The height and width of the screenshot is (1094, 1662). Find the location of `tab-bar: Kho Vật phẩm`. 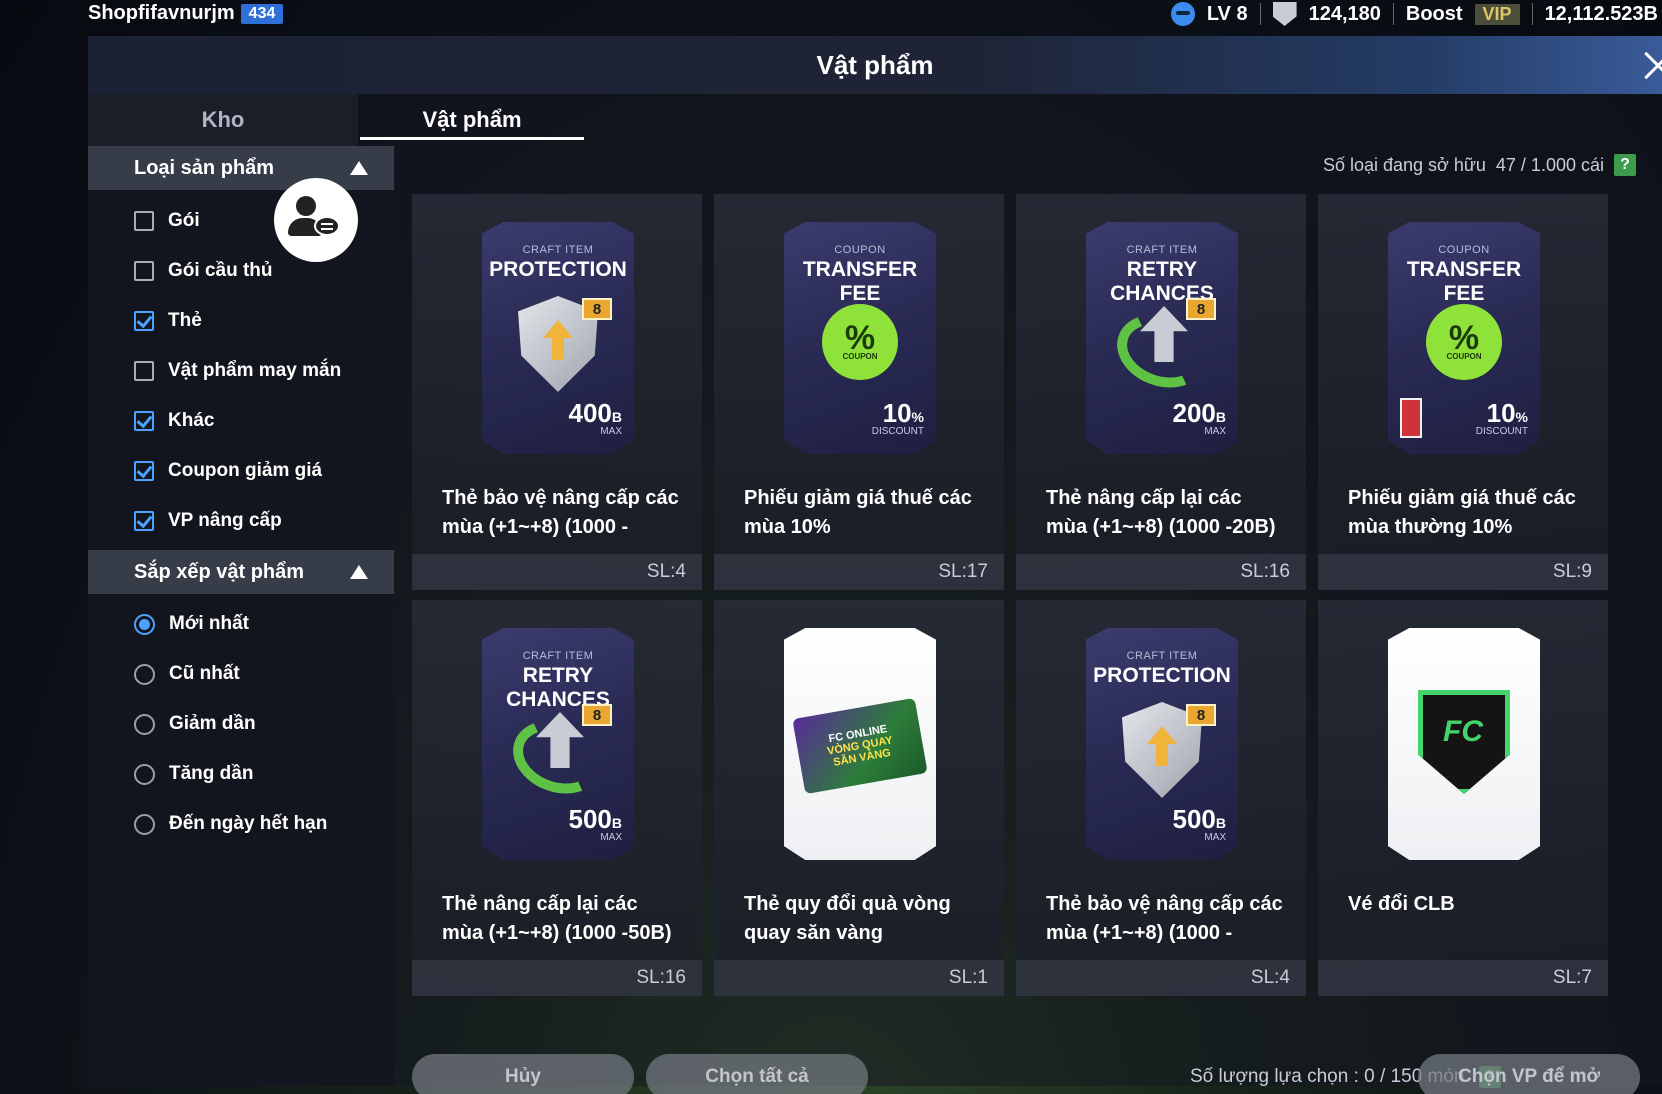

tab-bar: Kho Vật phẩm is located at coordinates (875, 120).